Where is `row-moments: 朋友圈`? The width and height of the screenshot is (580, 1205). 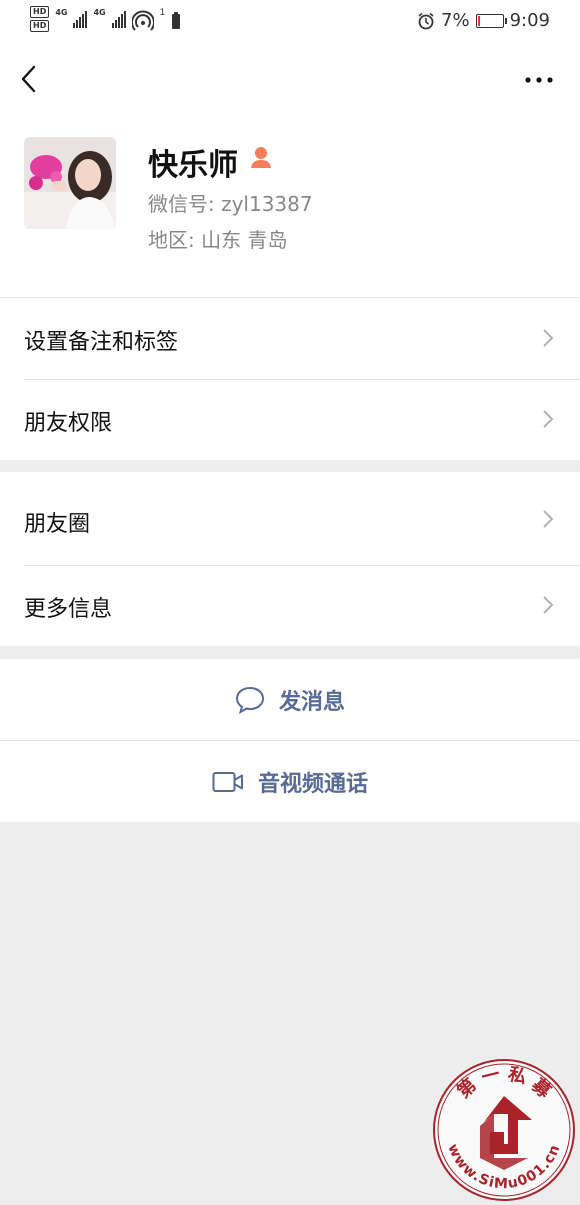
row-moments: 朋友圈 is located at coordinates (290, 518).